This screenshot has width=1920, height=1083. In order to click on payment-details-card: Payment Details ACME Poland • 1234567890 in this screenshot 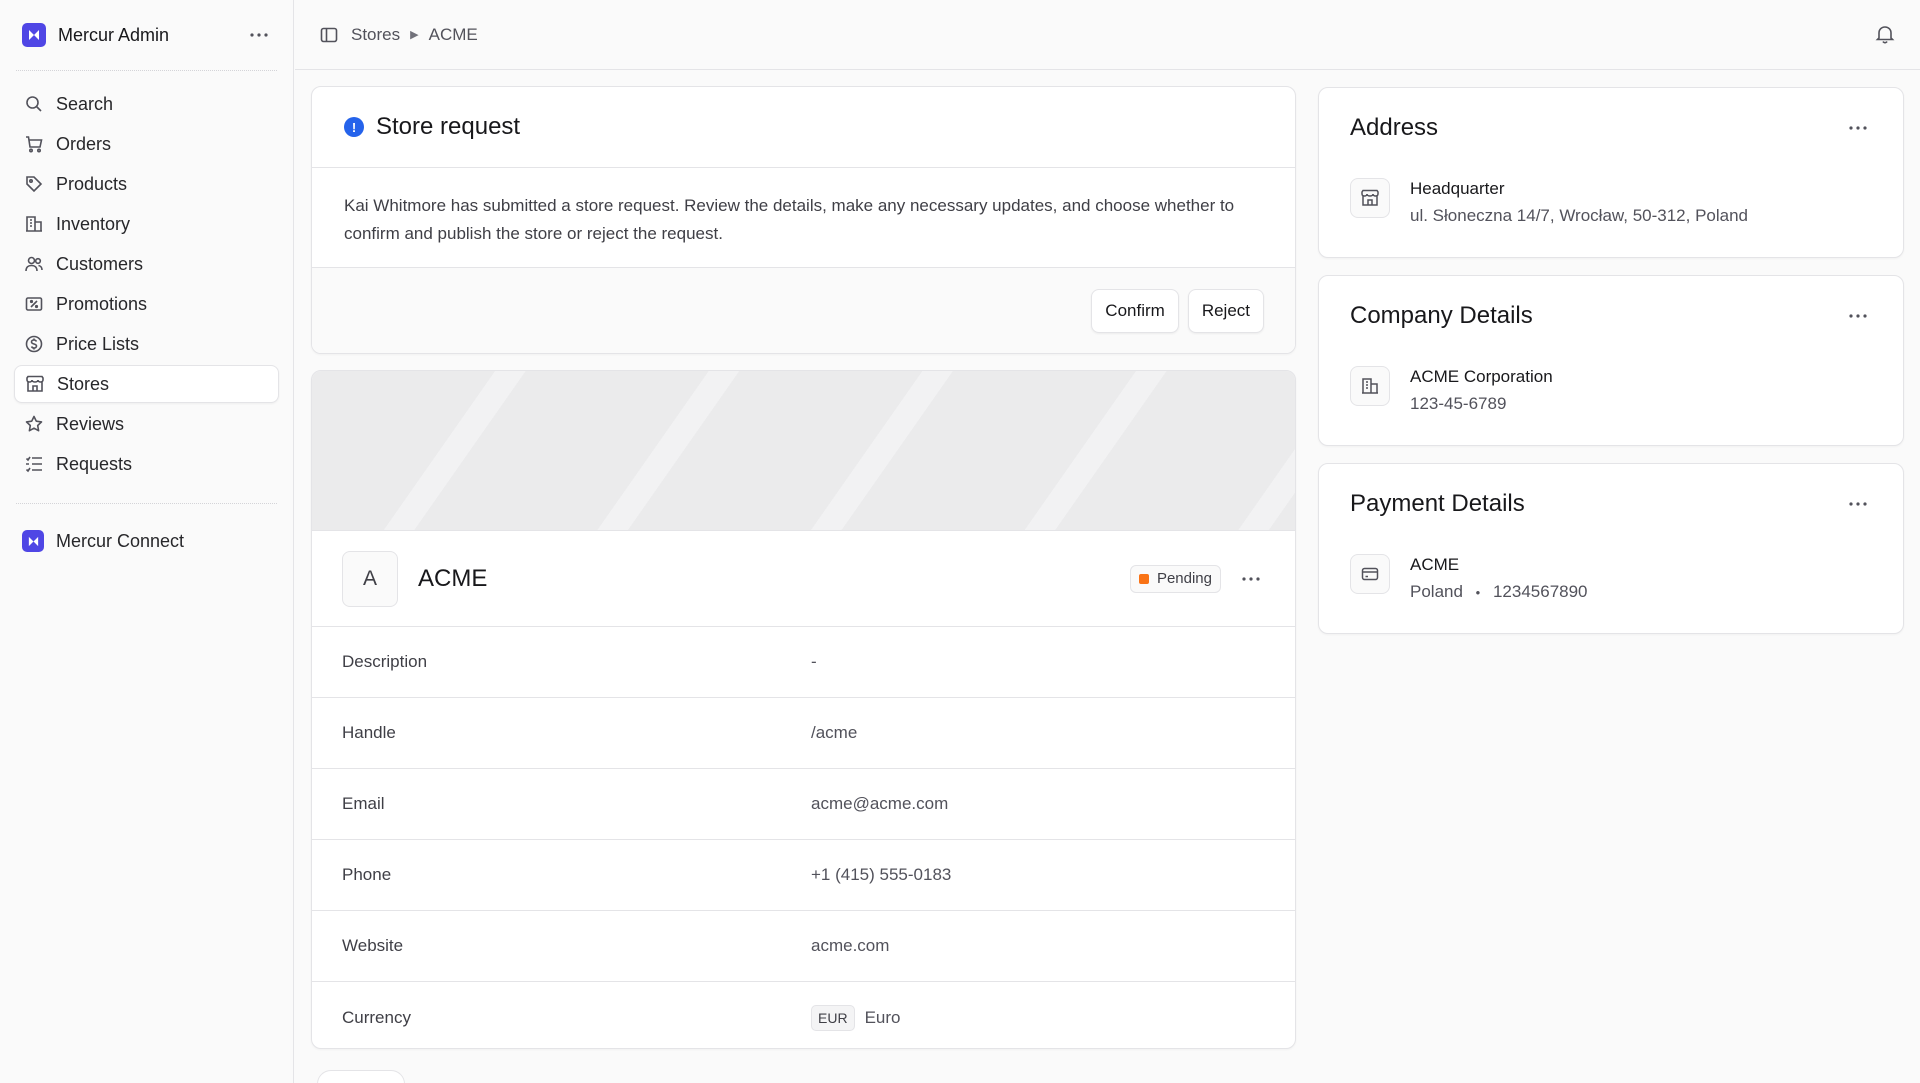, I will do `click(1611, 548)`.